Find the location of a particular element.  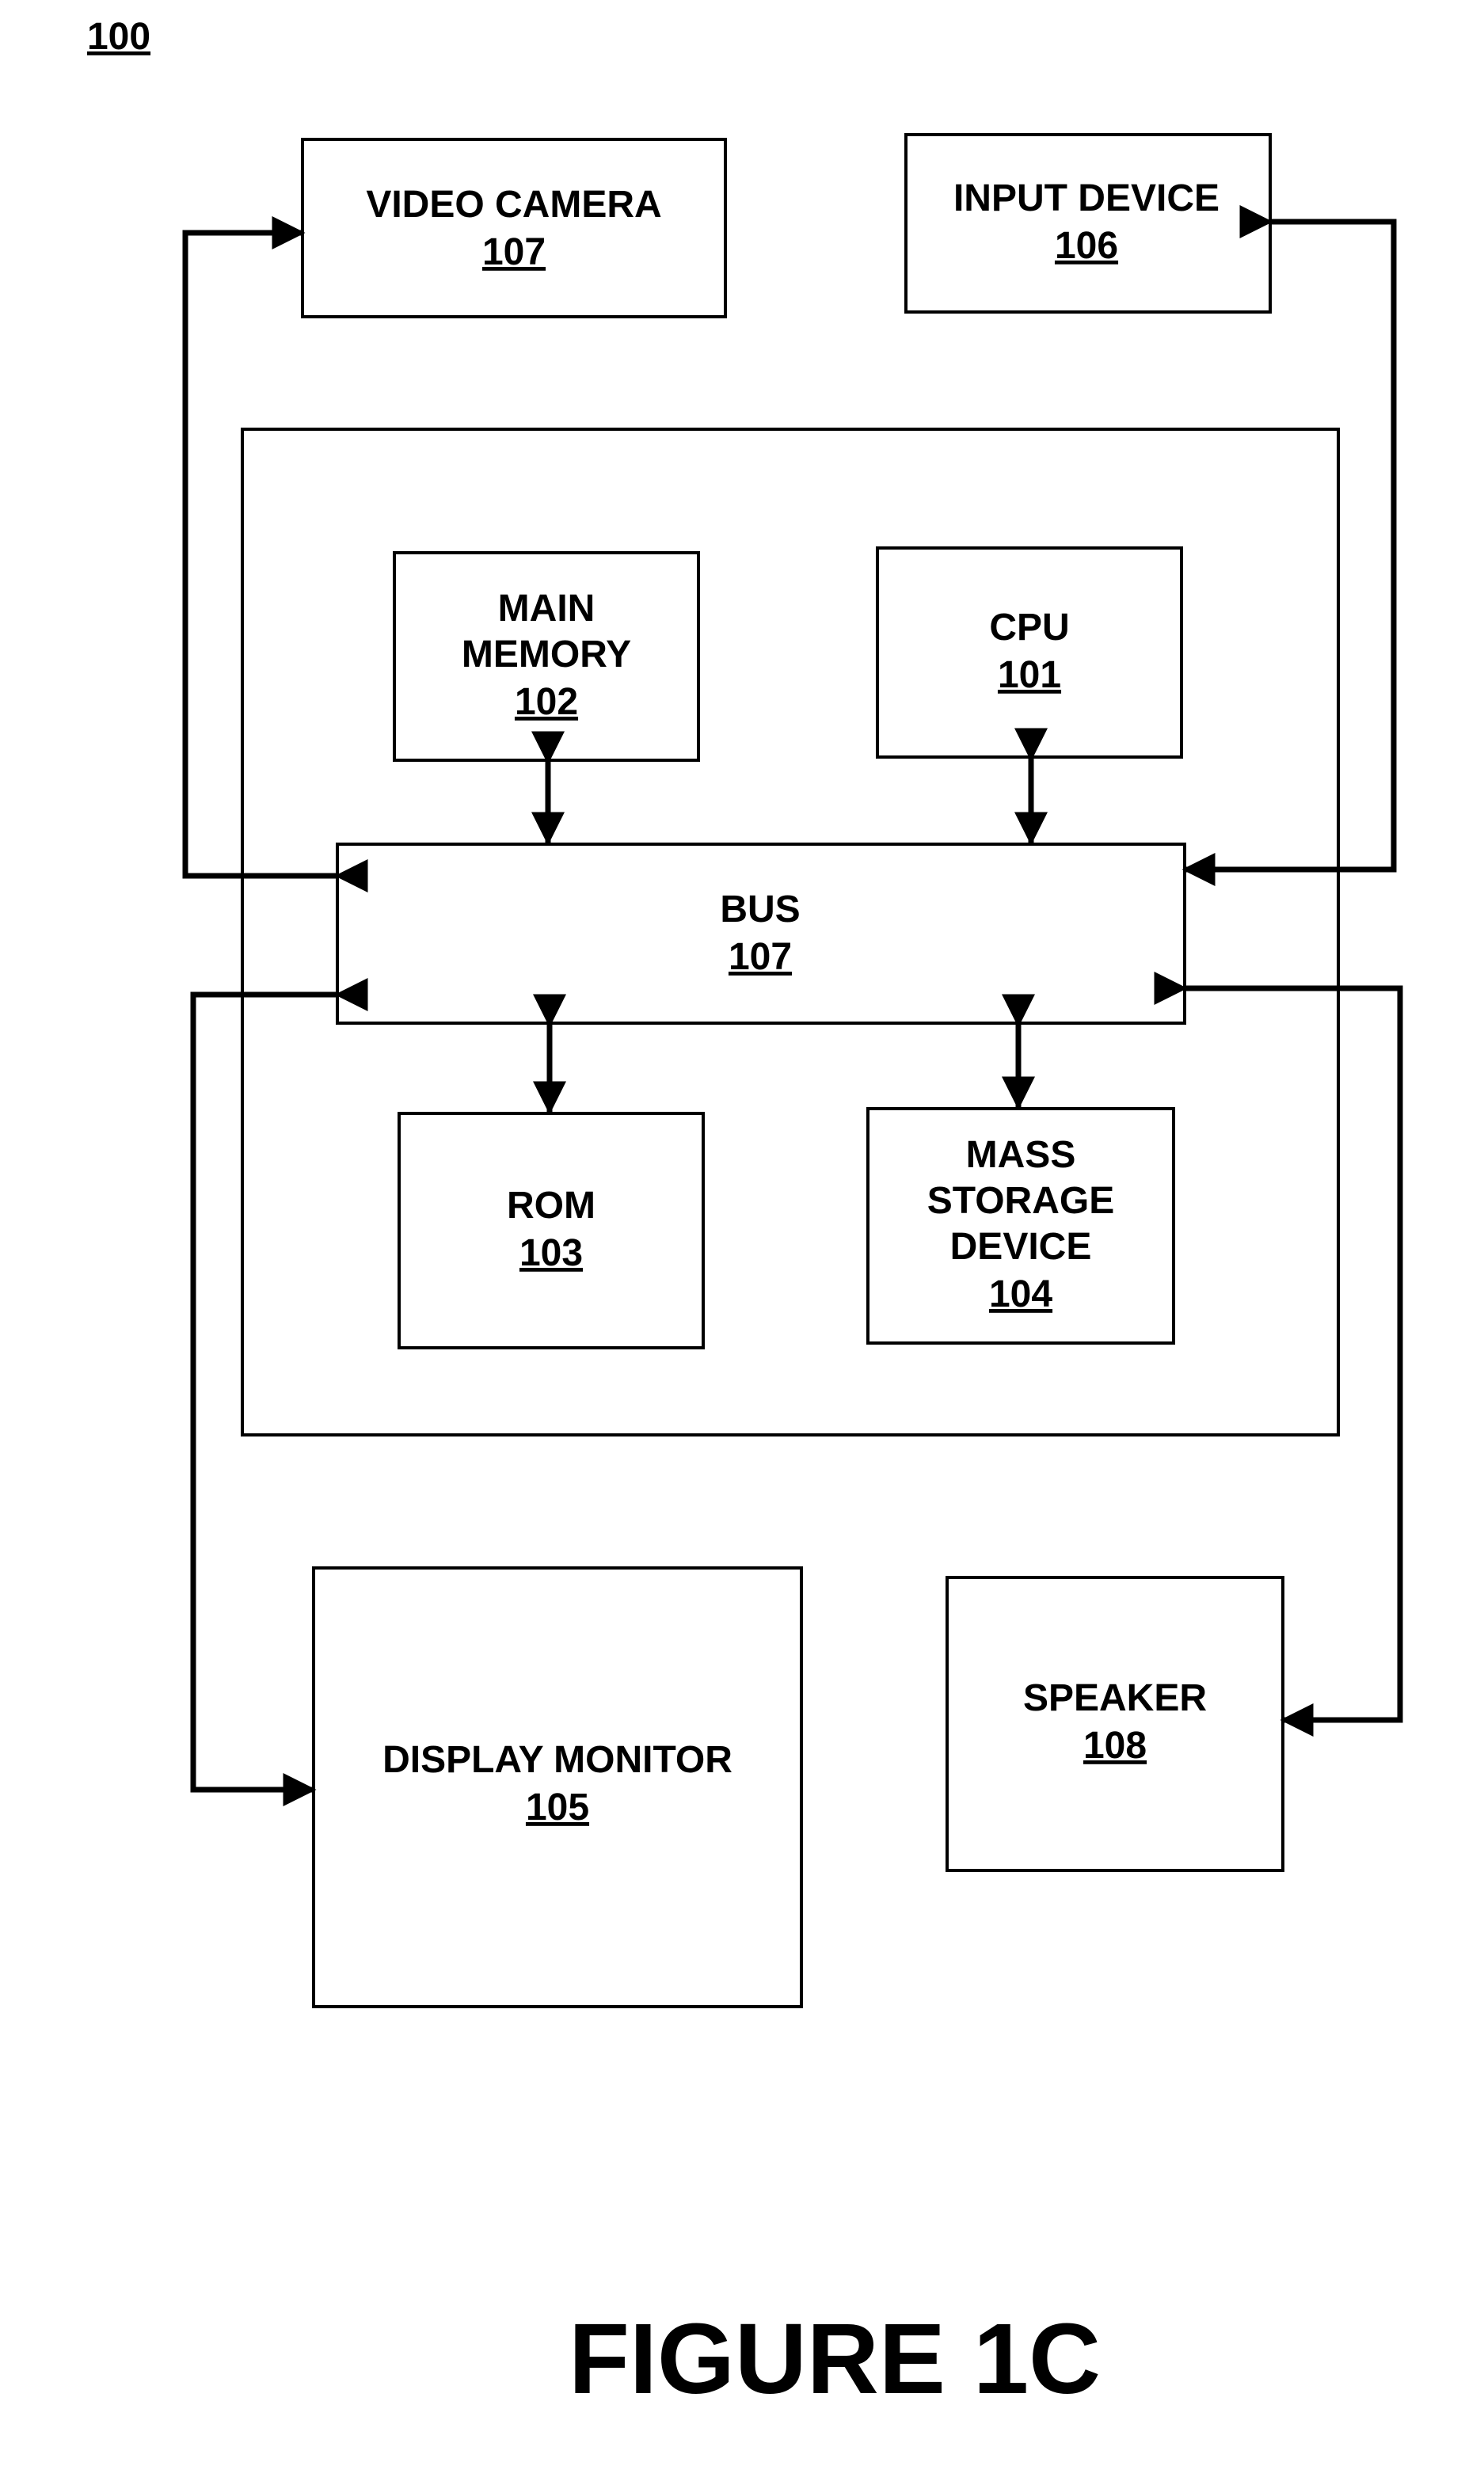

cpu-block: CPU 101 is located at coordinates (1029, 652).